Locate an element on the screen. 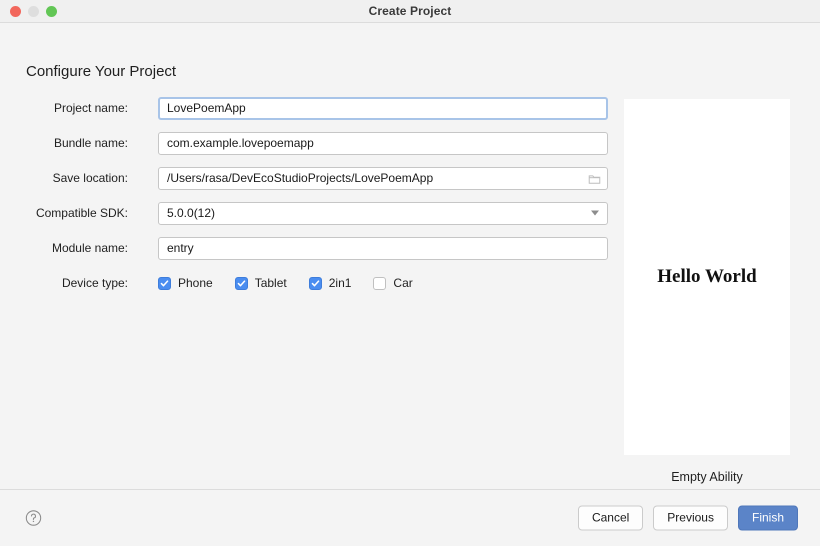  device-type-option-car: Car is located at coordinates (393, 283).